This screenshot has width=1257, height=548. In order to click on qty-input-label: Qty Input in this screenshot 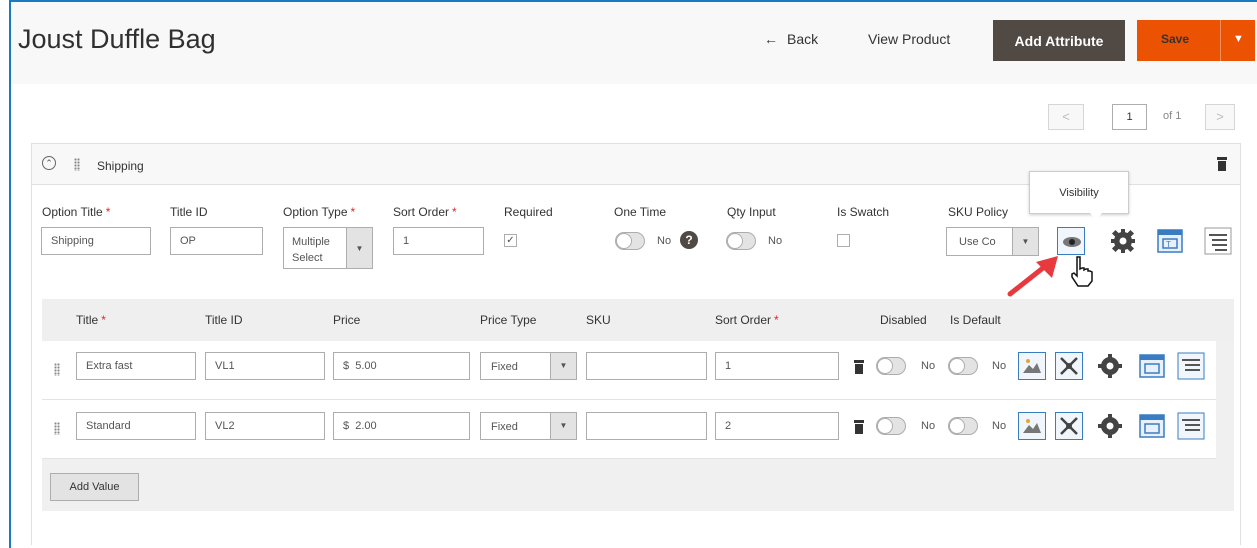, I will do `click(751, 212)`.